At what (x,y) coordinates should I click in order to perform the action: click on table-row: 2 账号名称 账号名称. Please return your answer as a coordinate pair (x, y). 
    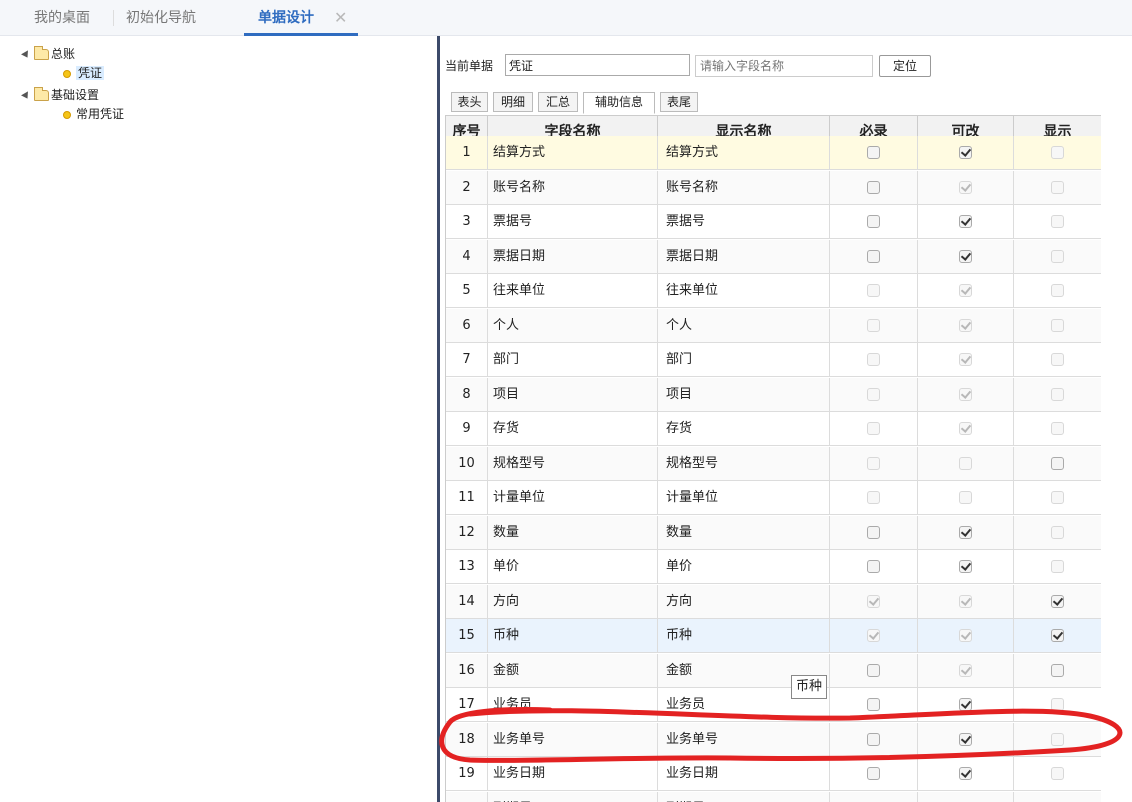
    Looking at the image, I should click on (773, 187).